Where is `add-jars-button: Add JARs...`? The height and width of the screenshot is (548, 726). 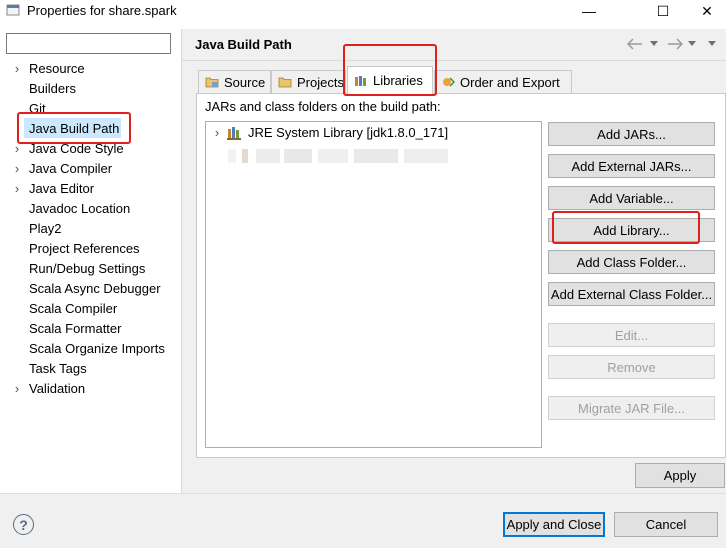
add-jars-button: Add JARs... is located at coordinates (631, 134).